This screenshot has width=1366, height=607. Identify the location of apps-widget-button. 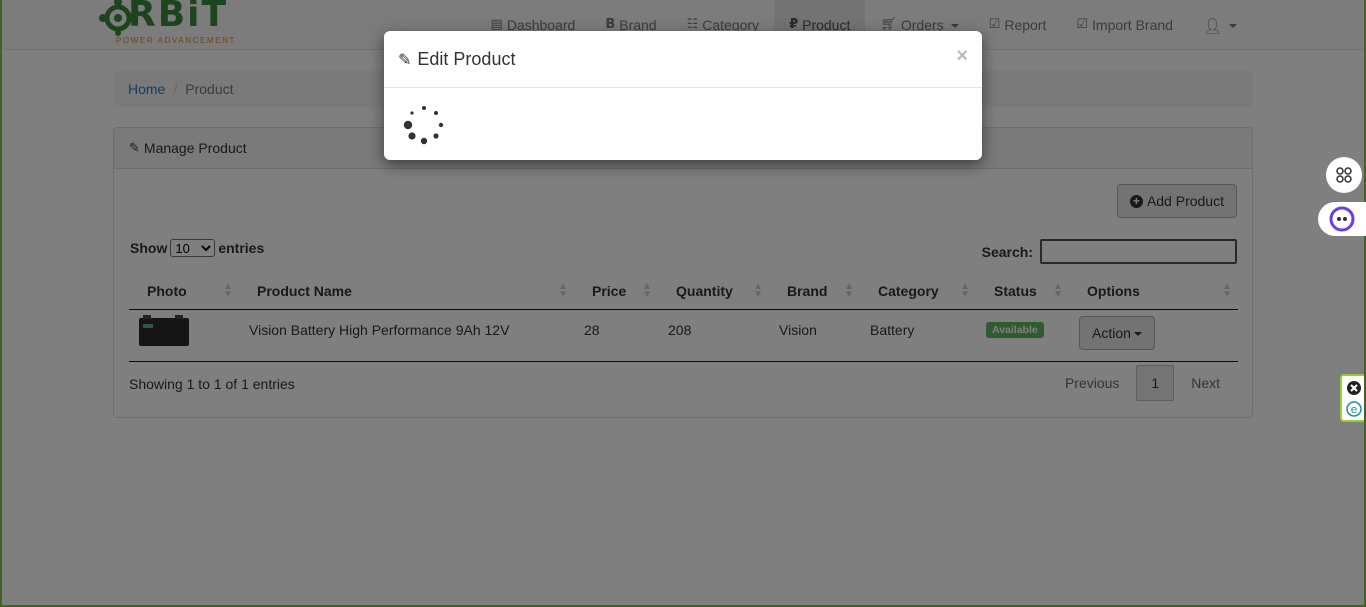
(1344, 175).